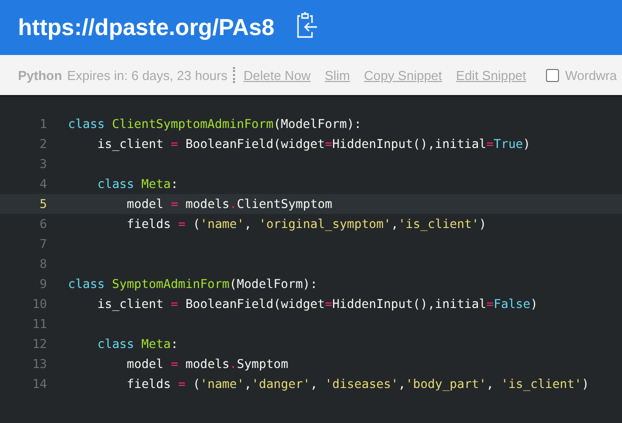 The height and width of the screenshot is (423, 622). I want to click on code-line: class SymptomAdminForm(ModelForm):, so click(193, 284).